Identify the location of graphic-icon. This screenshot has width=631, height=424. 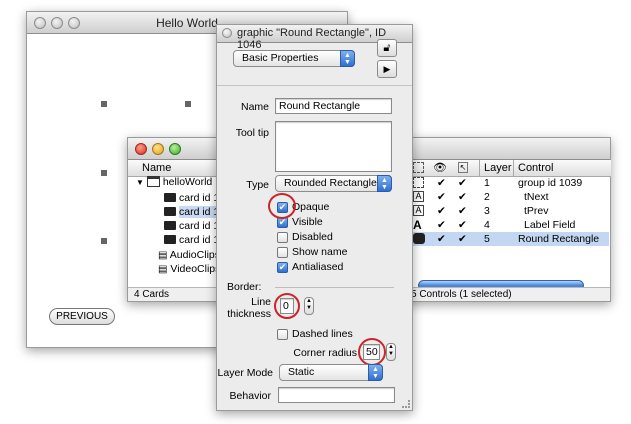
(419, 238).